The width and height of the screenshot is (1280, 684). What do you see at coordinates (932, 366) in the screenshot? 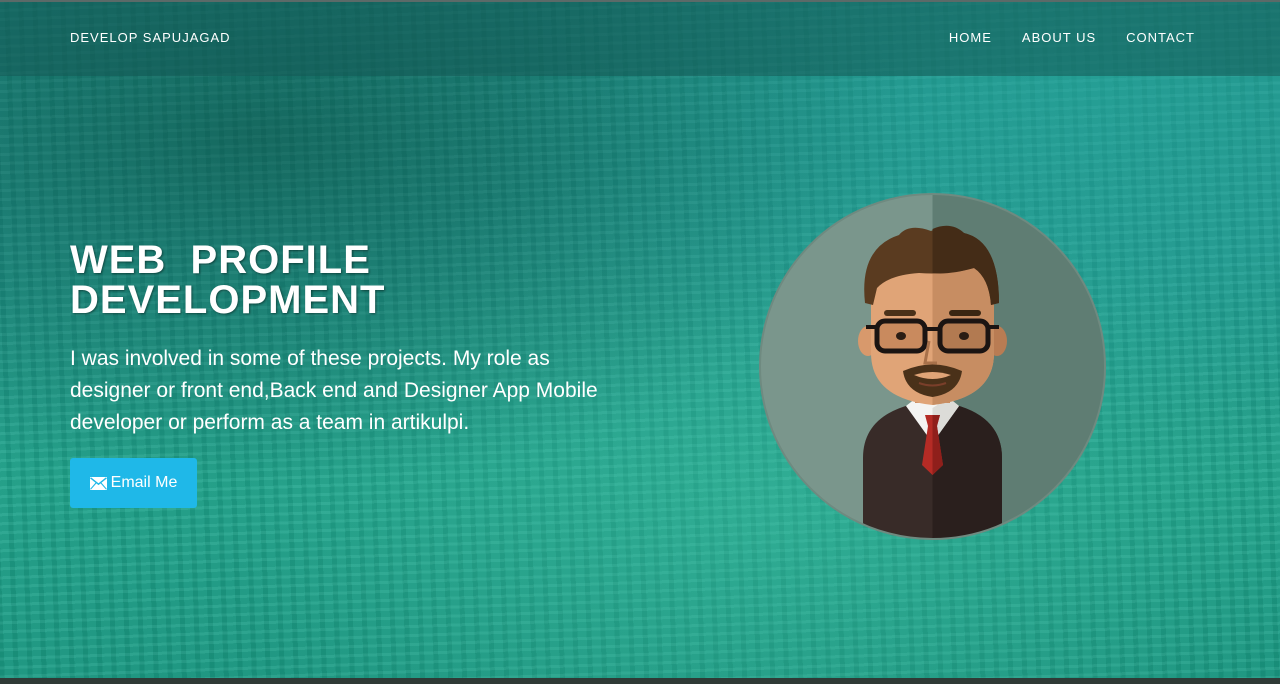
I see `developer-avatar-icon` at bounding box center [932, 366].